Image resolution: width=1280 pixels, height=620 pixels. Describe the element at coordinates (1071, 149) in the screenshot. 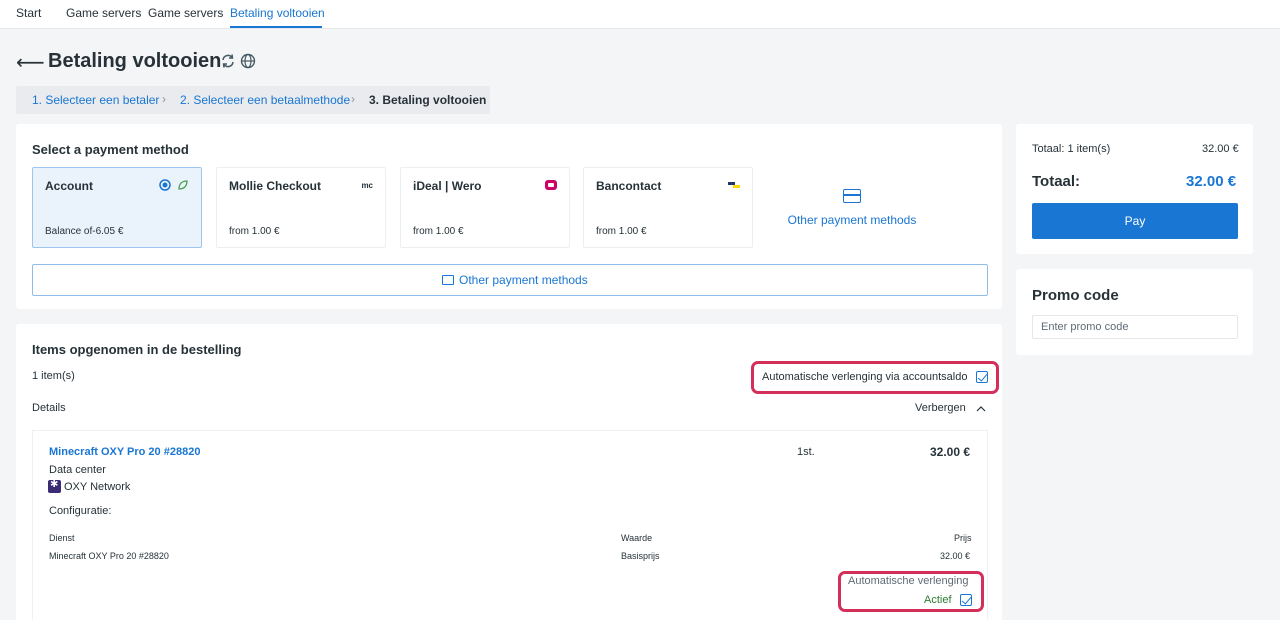

I see `total-items-label: Totaal: 1 item(s)` at that location.